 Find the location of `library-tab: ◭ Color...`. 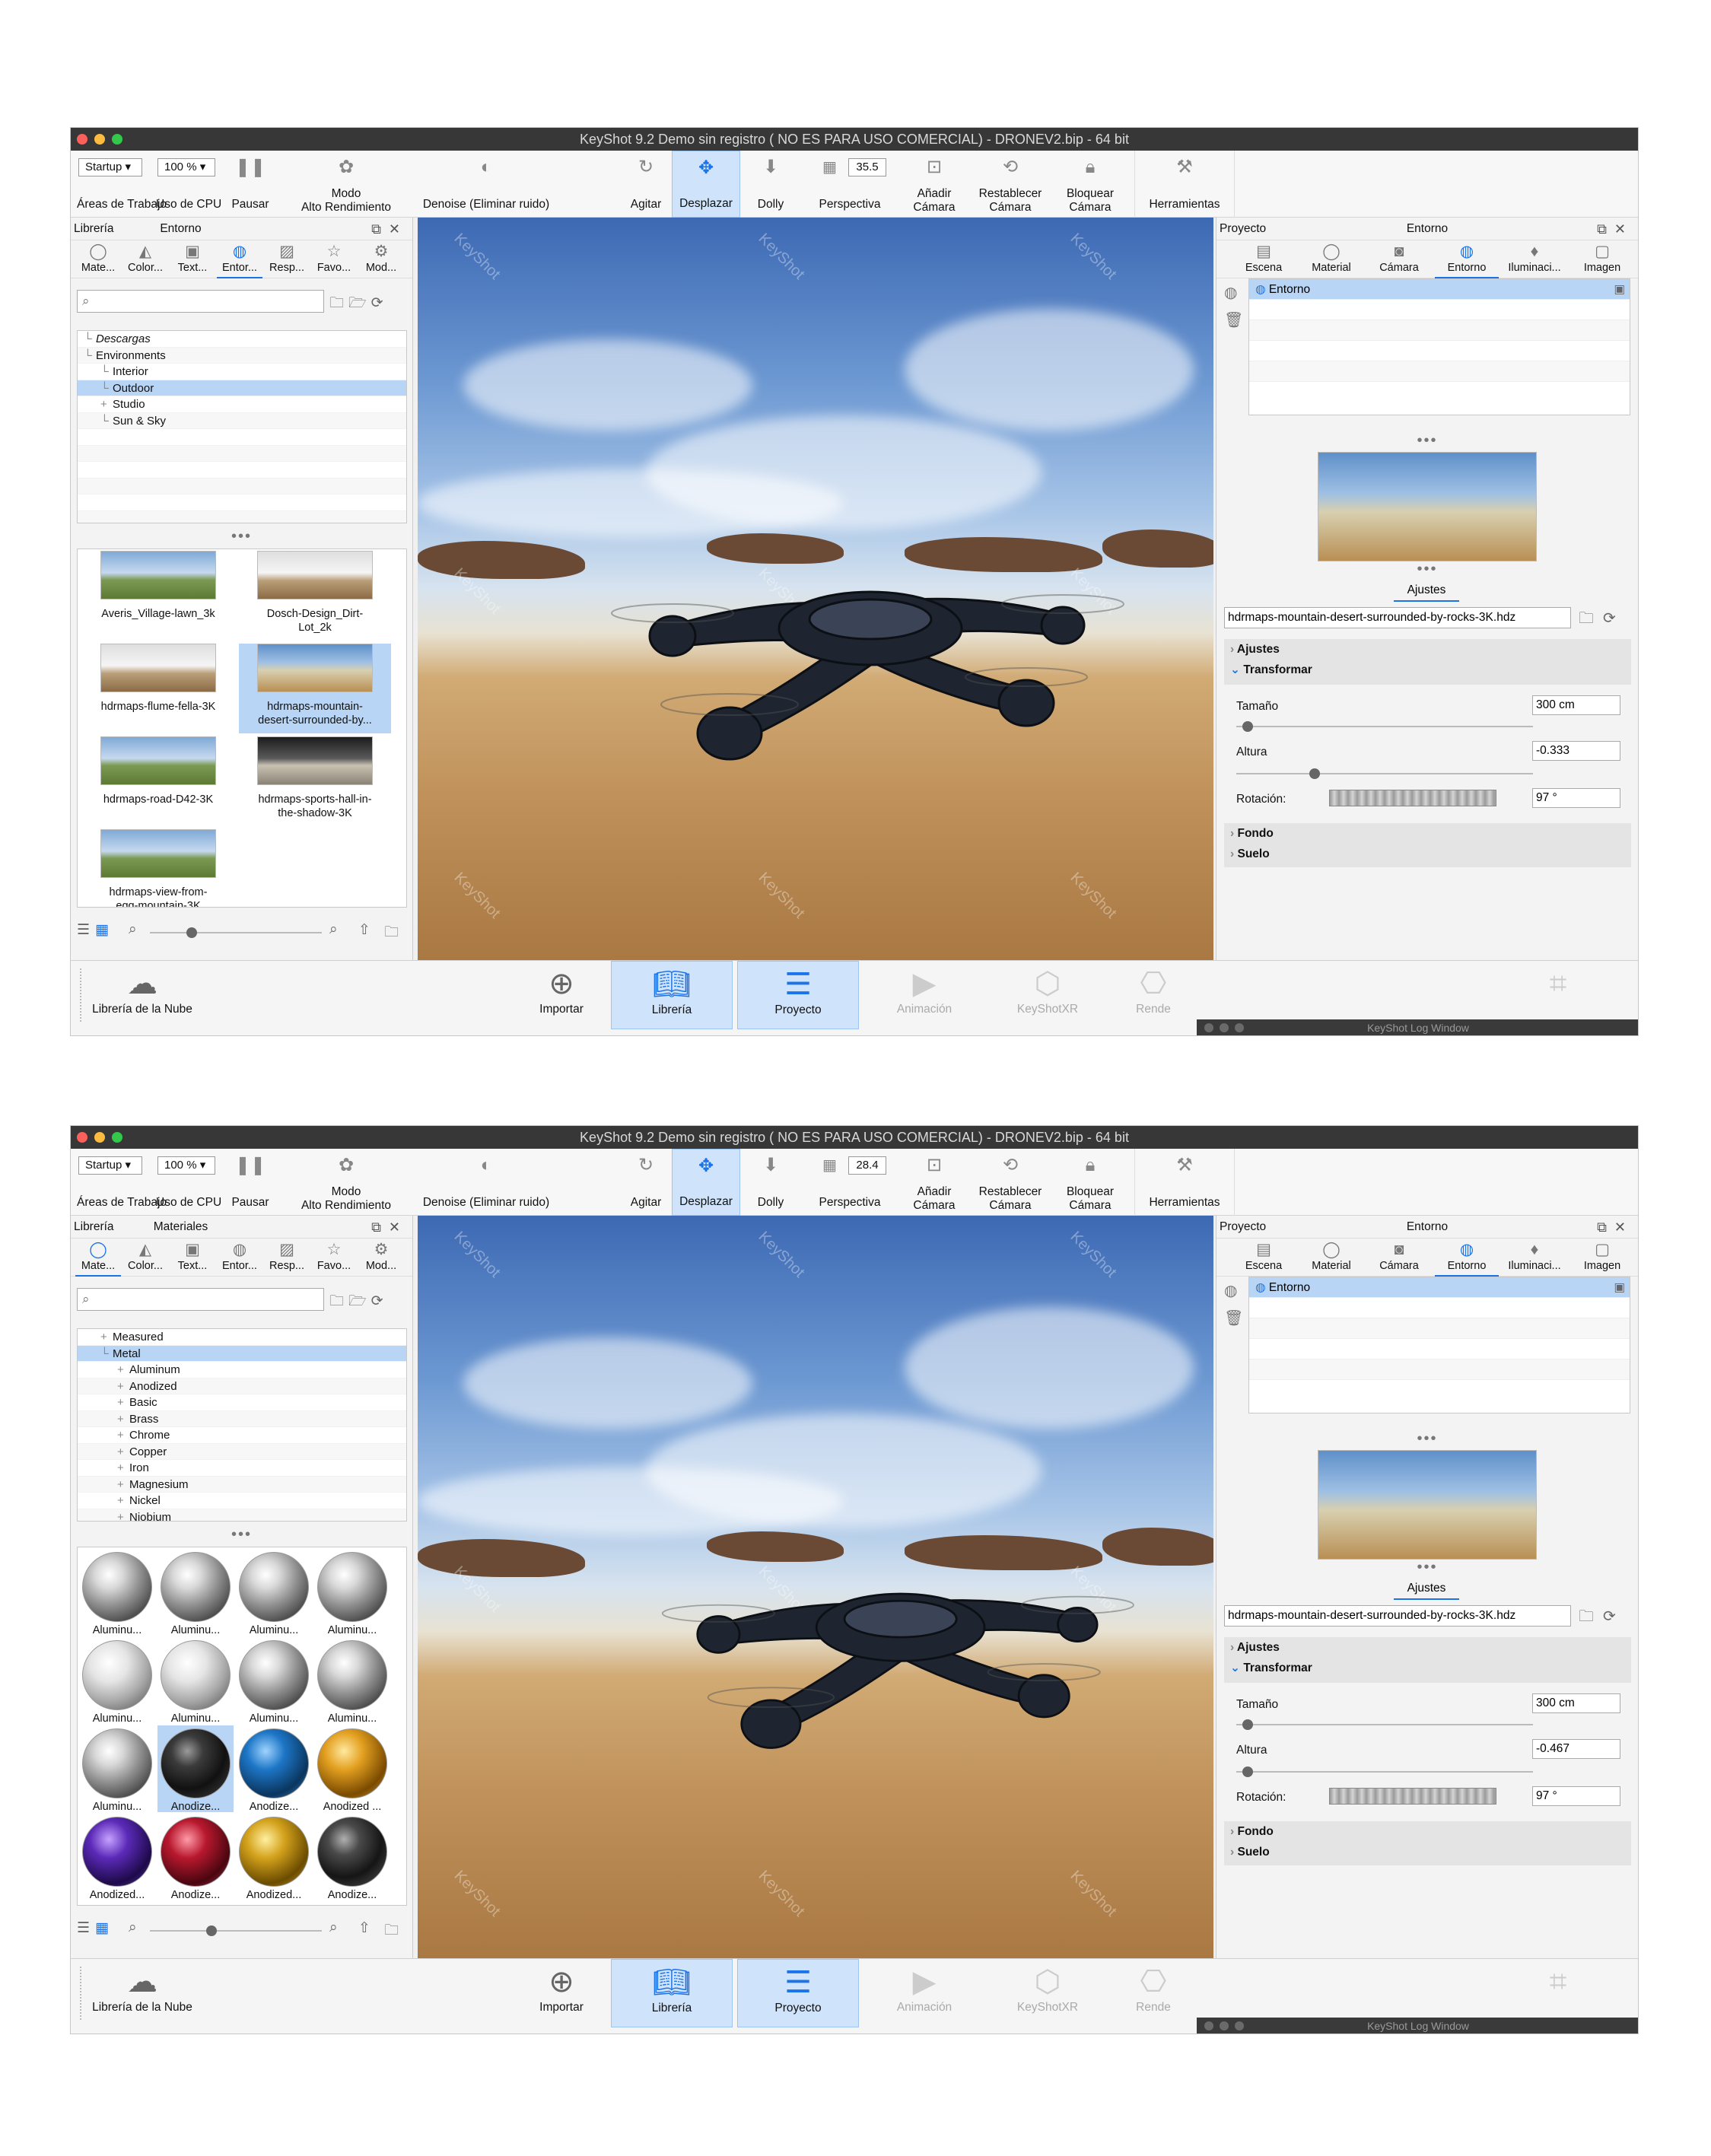

library-tab: ◭ Color... is located at coordinates (145, 1258).